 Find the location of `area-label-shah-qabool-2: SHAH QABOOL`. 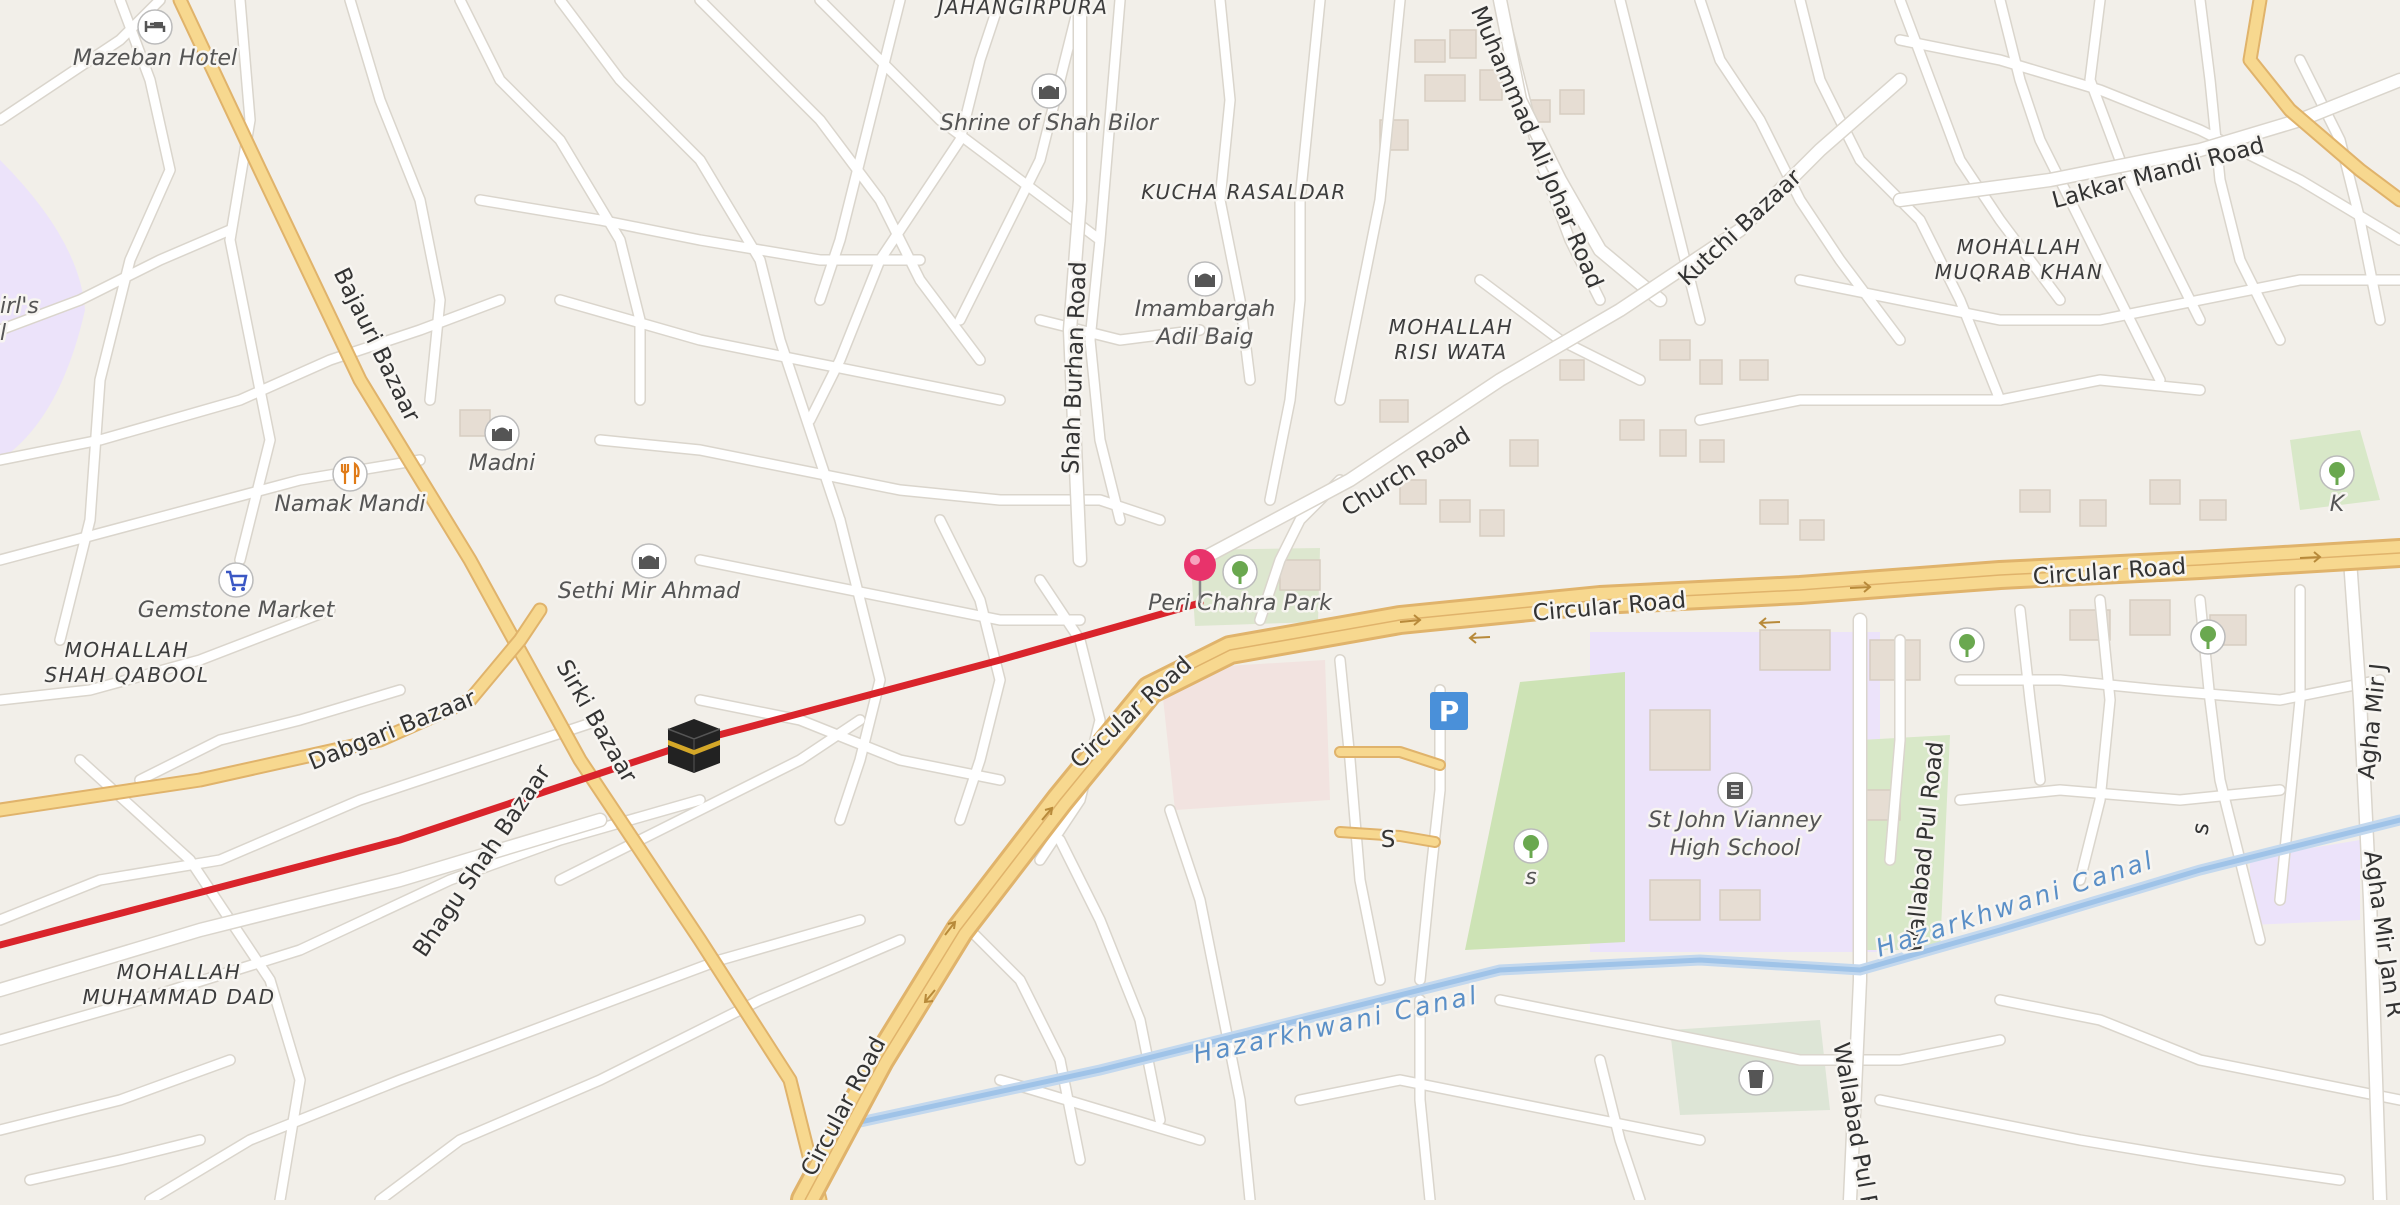

area-label-shah-qabool-2: SHAH QABOOL is located at coordinates (126, 675).